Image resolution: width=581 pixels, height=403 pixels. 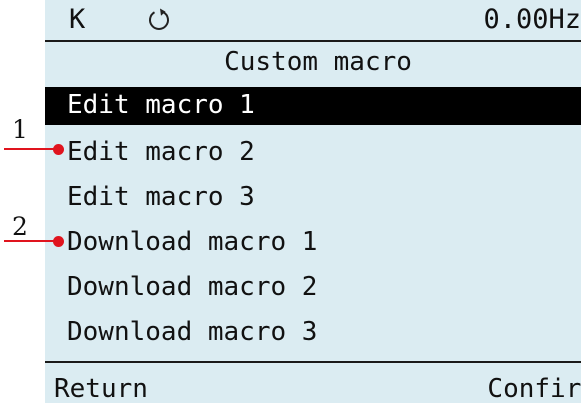 I want to click on status-bar: K 0.00Hz, so click(x=313, y=20).